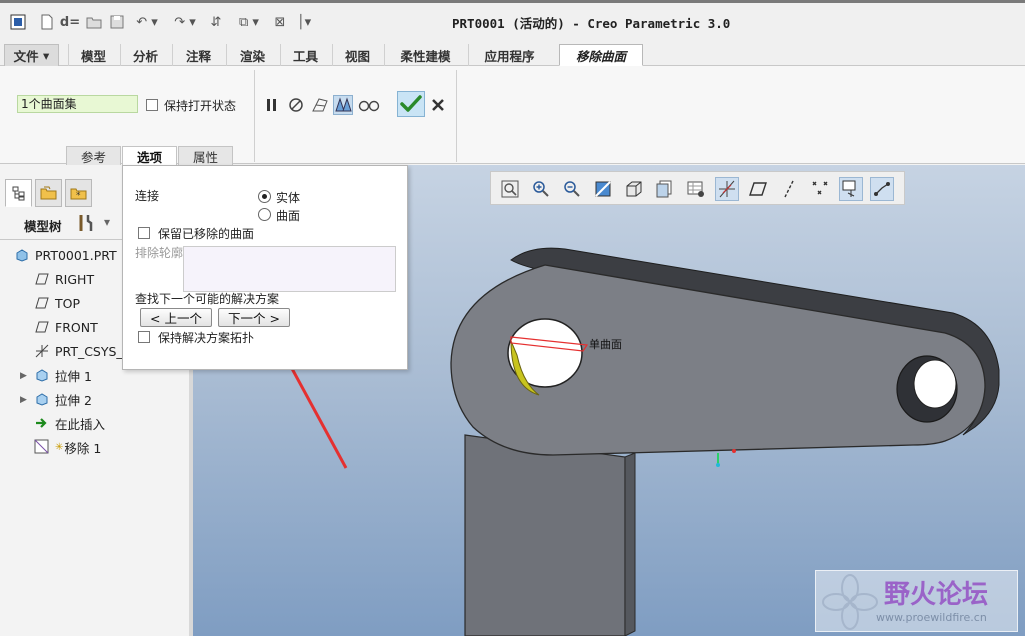 The width and height of the screenshot is (1025, 636). What do you see at coordinates (57, 303) in the screenshot?
I see `tree-item-top: TOP` at bounding box center [57, 303].